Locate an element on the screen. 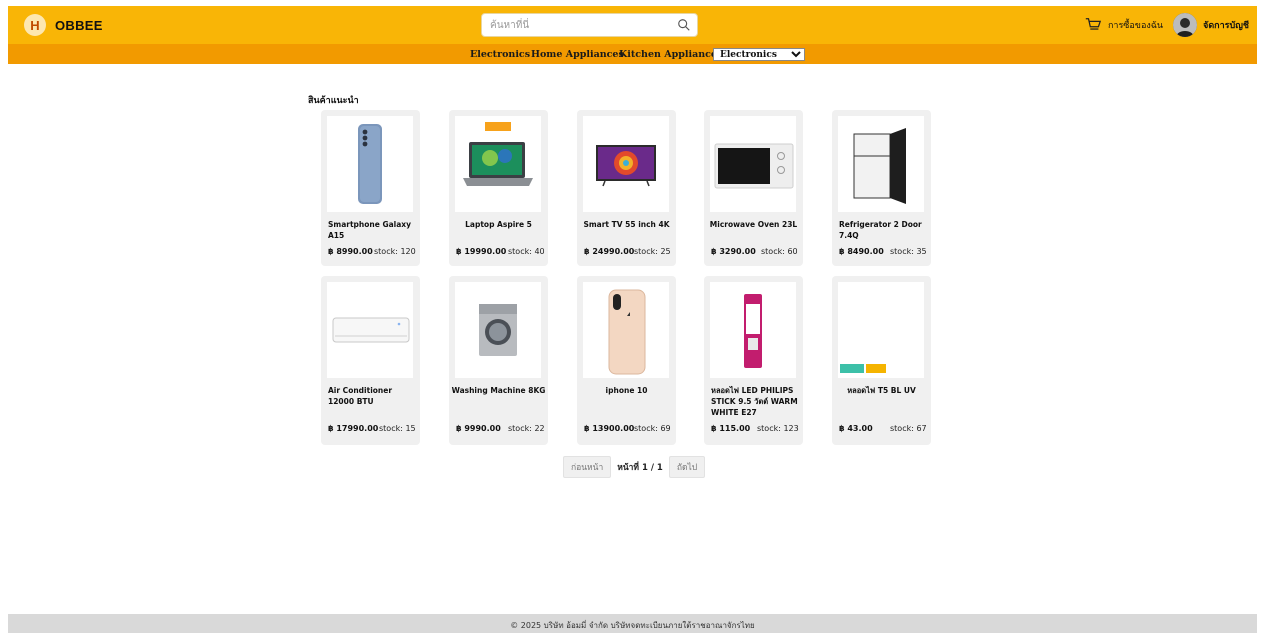 The width and height of the screenshot is (1261, 633). product-card: Laptop Aspire 5 ฿ 19990.00 stock: 40 is located at coordinates (498, 188).